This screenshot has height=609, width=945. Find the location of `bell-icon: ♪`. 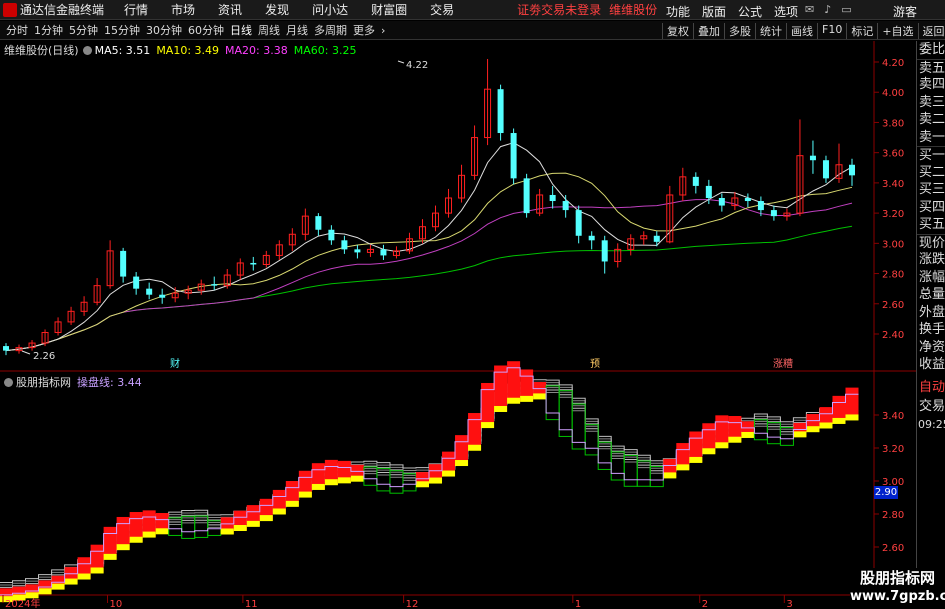

bell-icon: ♪ is located at coordinates (827, 9).